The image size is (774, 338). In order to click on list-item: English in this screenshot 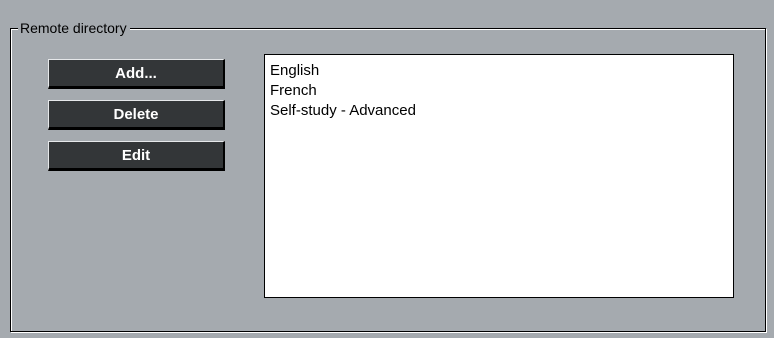, I will do `click(501, 71)`.